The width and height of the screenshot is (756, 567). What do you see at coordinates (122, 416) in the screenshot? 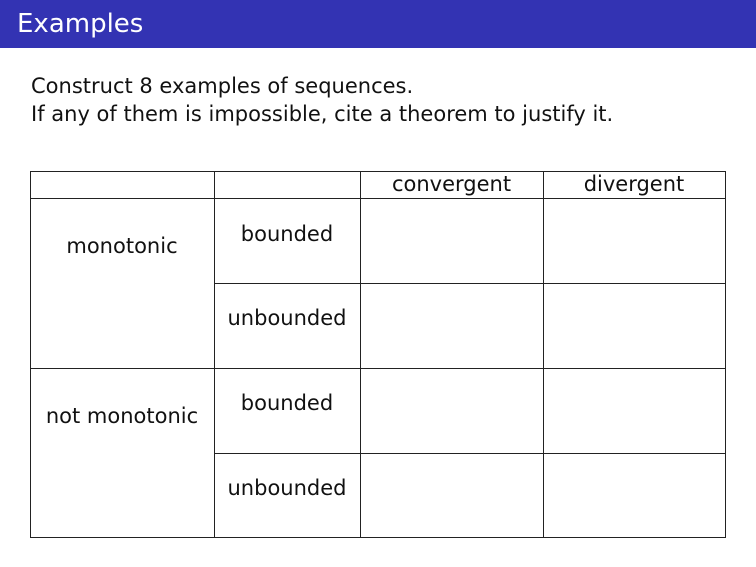
I see `row-group-label-not-monotonic: not monotonic` at bounding box center [122, 416].